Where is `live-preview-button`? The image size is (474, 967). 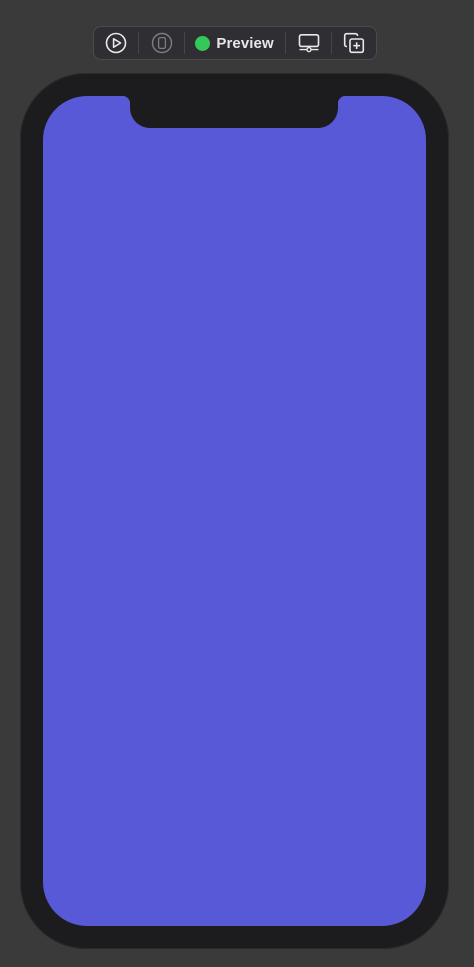
live-preview-button is located at coordinates (116, 43).